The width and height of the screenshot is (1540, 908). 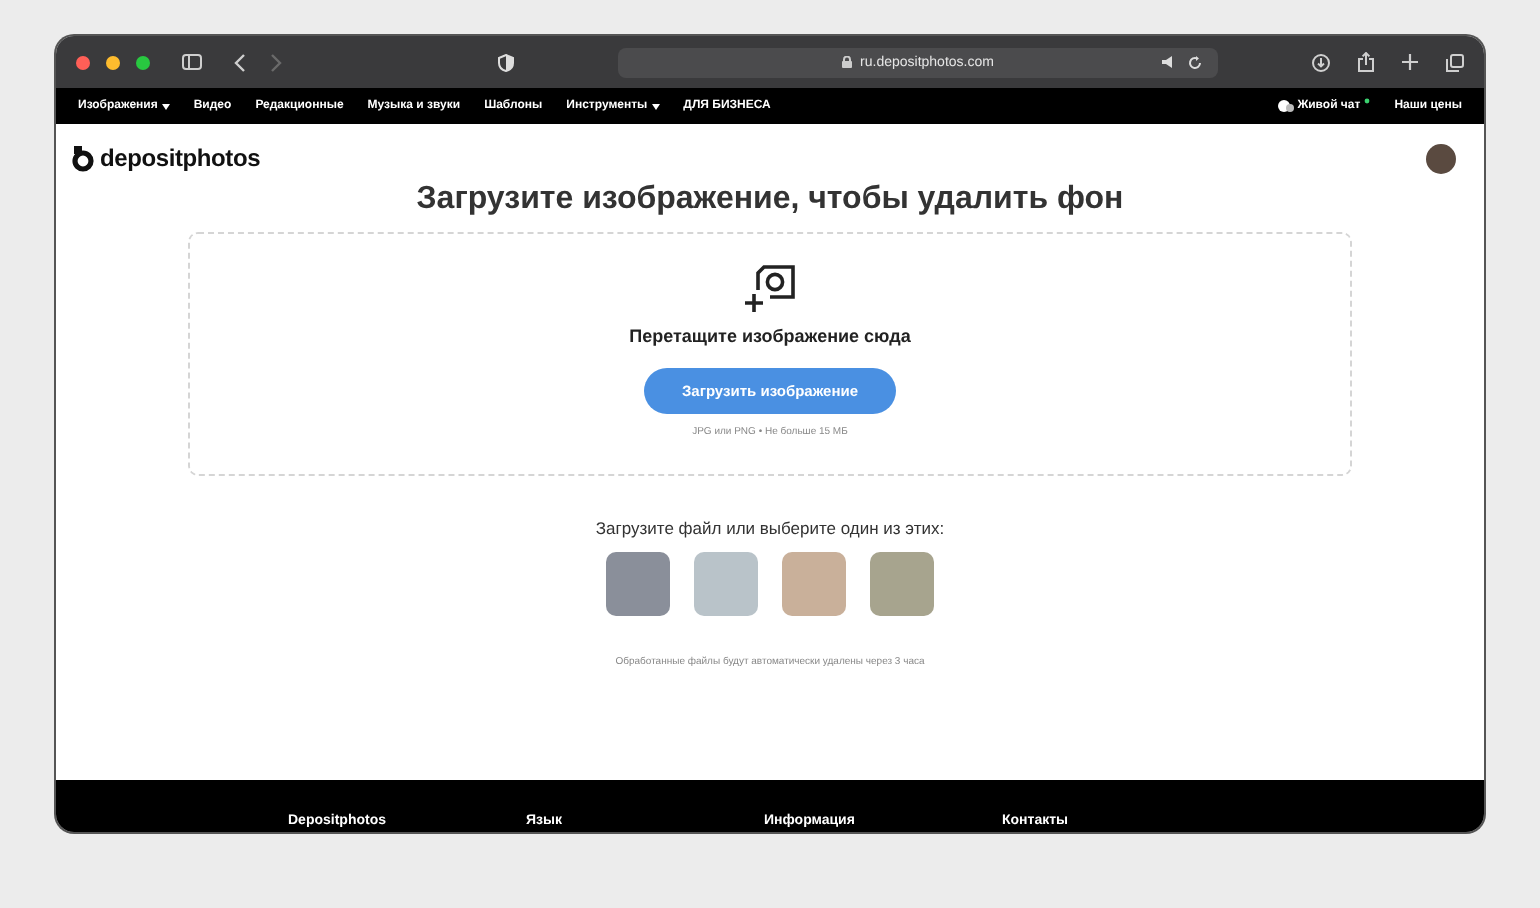 What do you see at coordinates (1367, 101) in the screenshot?
I see `online-dot-icon` at bounding box center [1367, 101].